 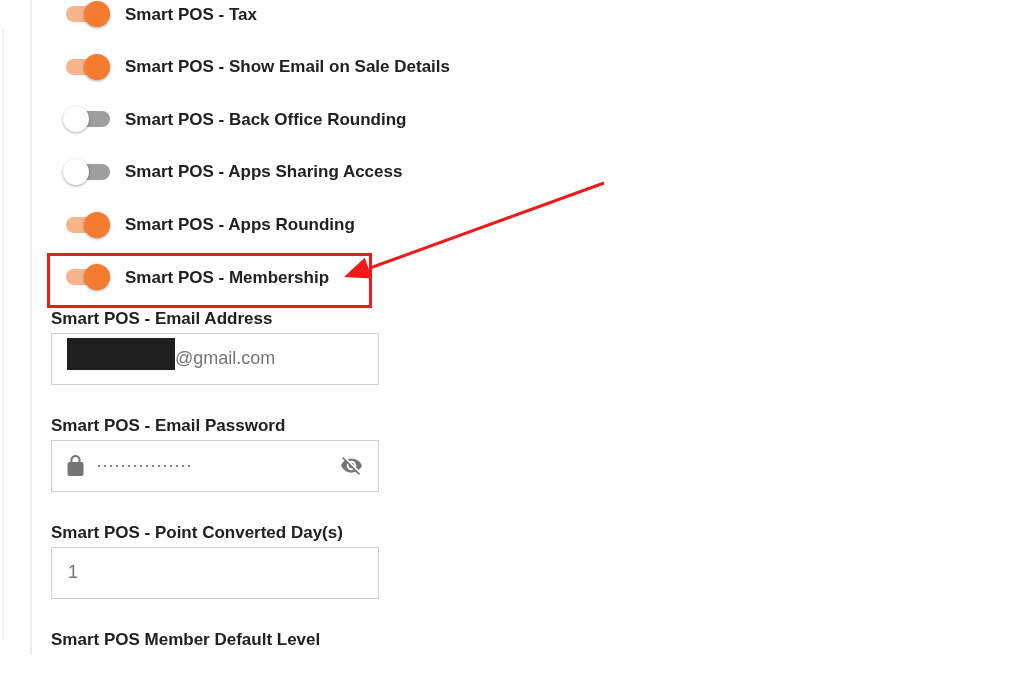 I want to click on eye-slash-icon, so click(x=351, y=465).